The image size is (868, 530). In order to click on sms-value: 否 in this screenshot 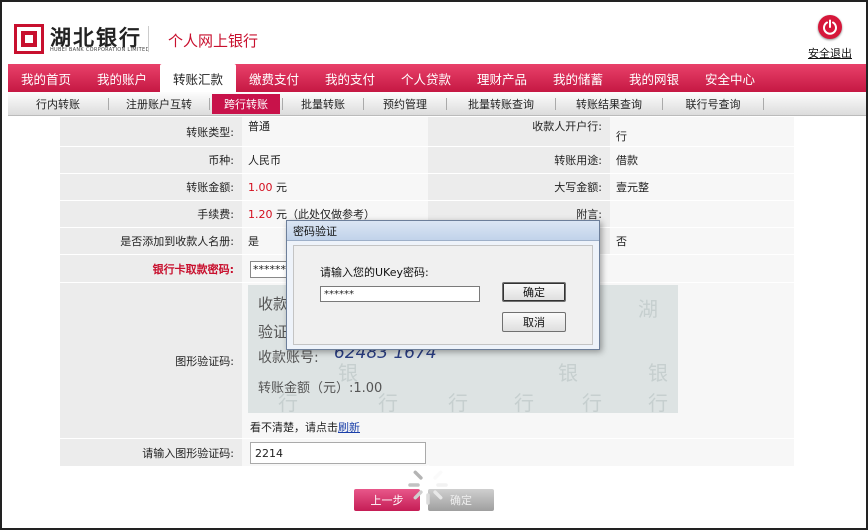, I will do `click(702, 241)`.